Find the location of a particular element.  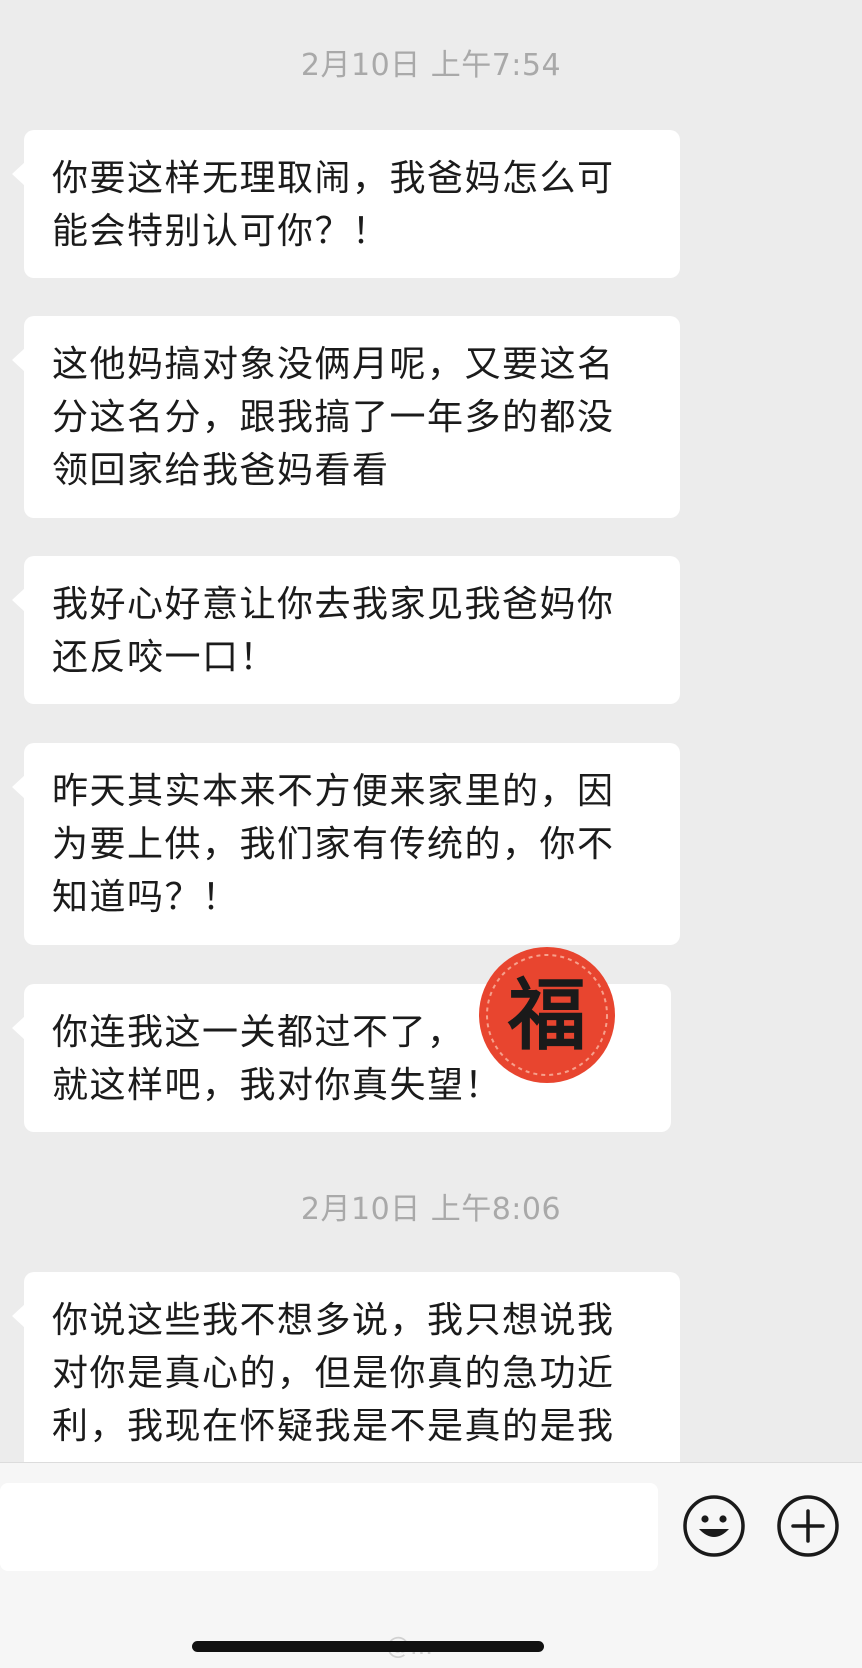

message-bubble: 昨天其实本来不方便来家里的，因 为要上供，我们家有传统的，你不 知道吗？！ is located at coordinates (346, 844).